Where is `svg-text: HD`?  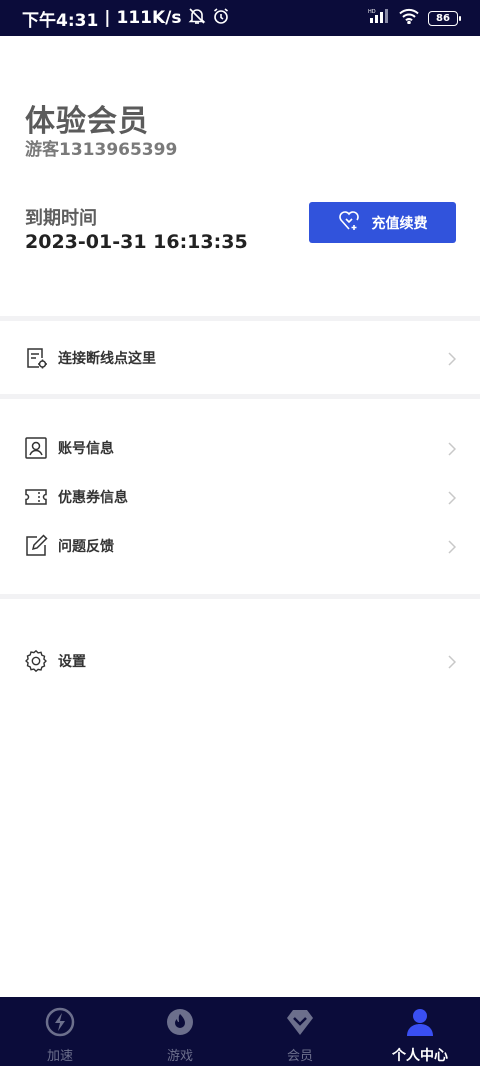 svg-text: HD is located at coordinates (372, 12).